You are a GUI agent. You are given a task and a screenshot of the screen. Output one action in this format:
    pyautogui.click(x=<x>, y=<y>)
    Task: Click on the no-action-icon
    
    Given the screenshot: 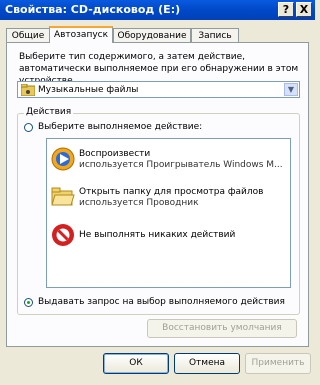 What is the action you would take?
    pyautogui.click(x=63, y=235)
    